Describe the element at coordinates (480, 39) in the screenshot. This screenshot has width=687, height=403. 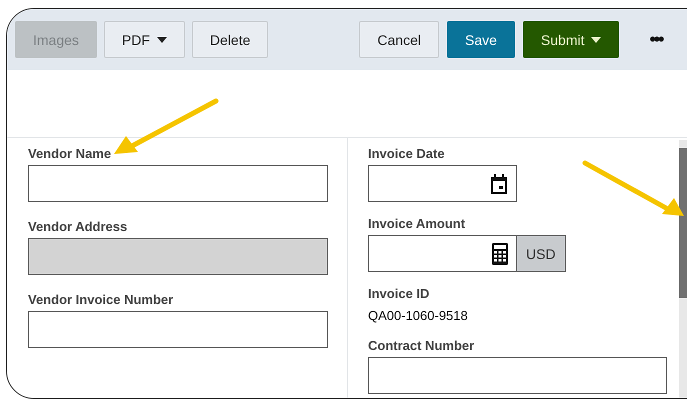
I see `toolbar-button: Save` at that location.